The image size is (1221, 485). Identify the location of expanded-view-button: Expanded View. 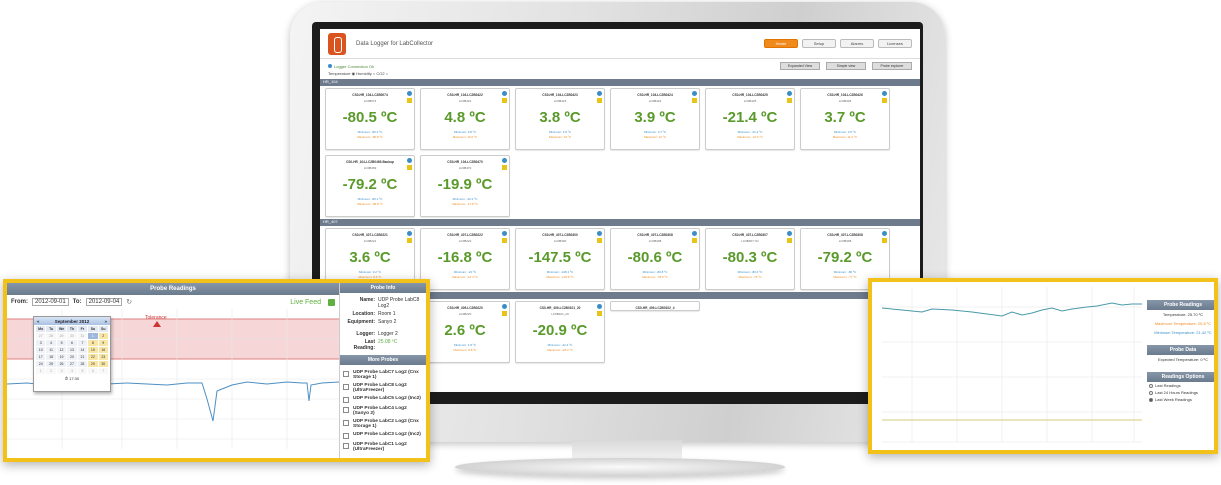
(800, 66).